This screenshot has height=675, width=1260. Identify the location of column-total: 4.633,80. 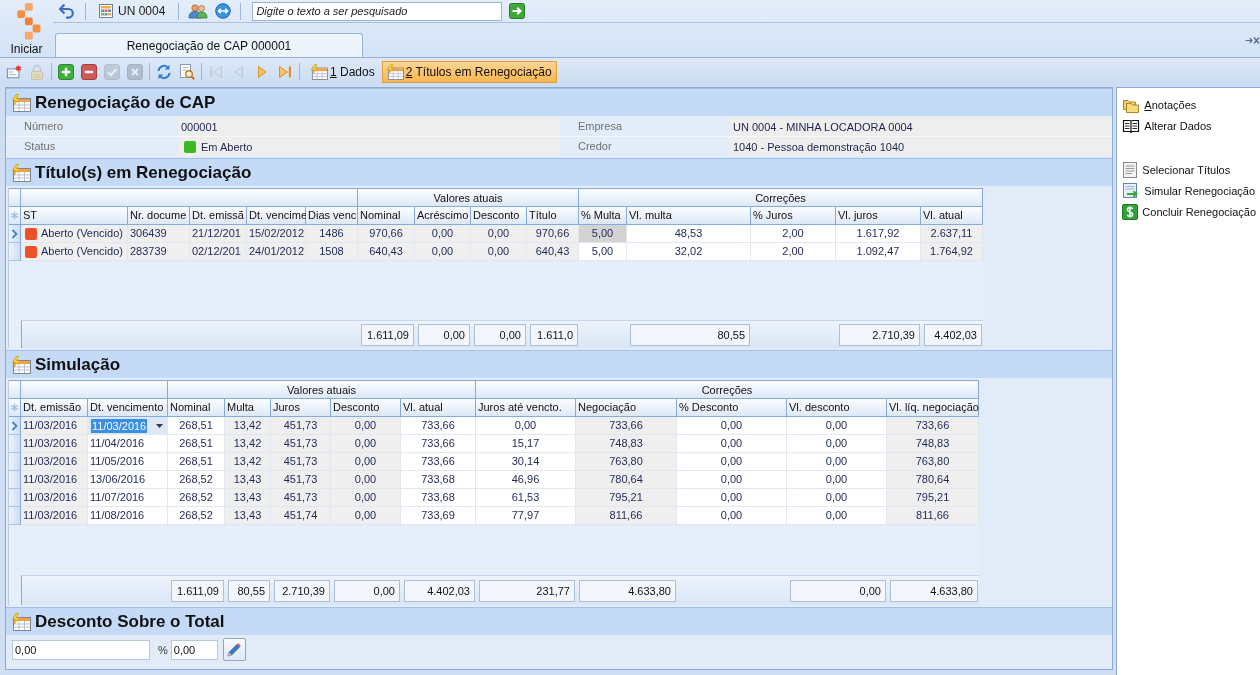
(627, 590).